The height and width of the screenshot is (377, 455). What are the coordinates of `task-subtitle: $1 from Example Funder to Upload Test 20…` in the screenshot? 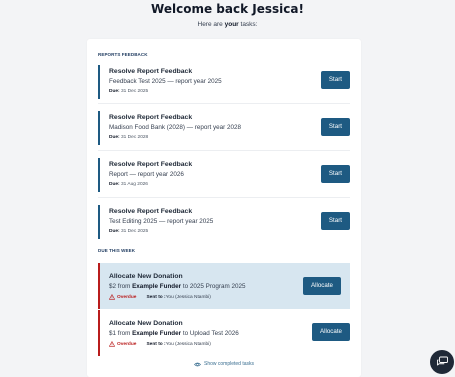 It's located at (174, 333).